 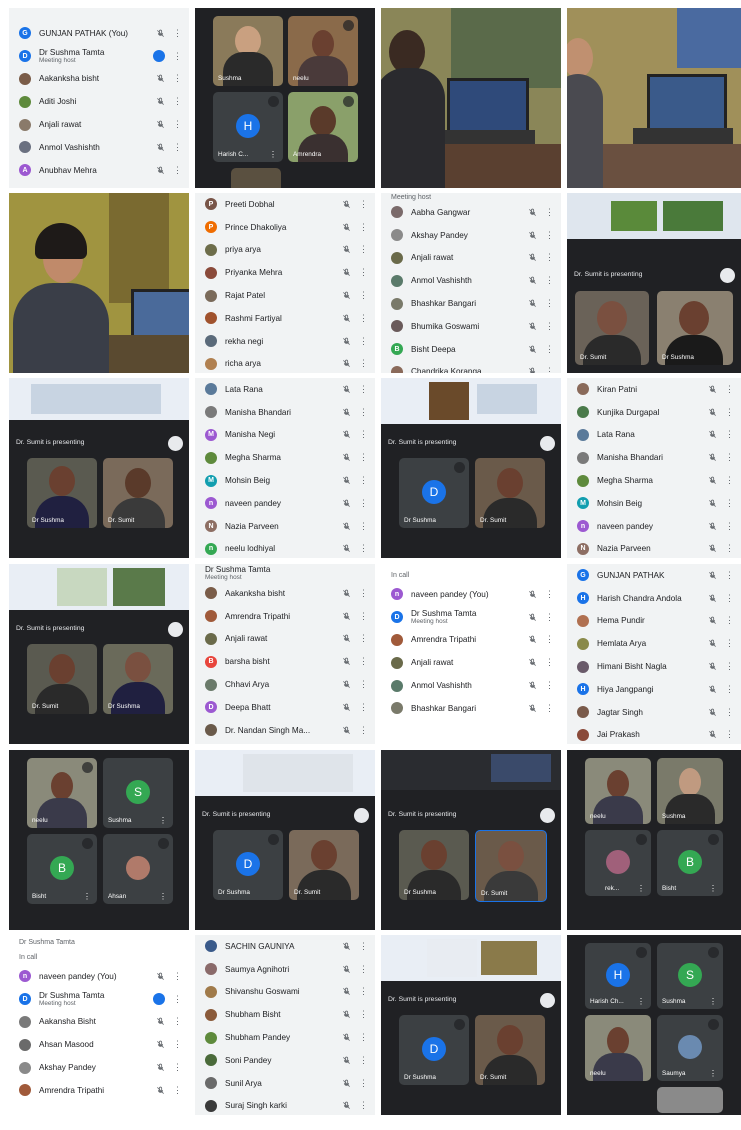 What do you see at coordinates (471, 326) in the screenshot?
I see `list-item: Bhumika Goswami ⋮` at bounding box center [471, 326].